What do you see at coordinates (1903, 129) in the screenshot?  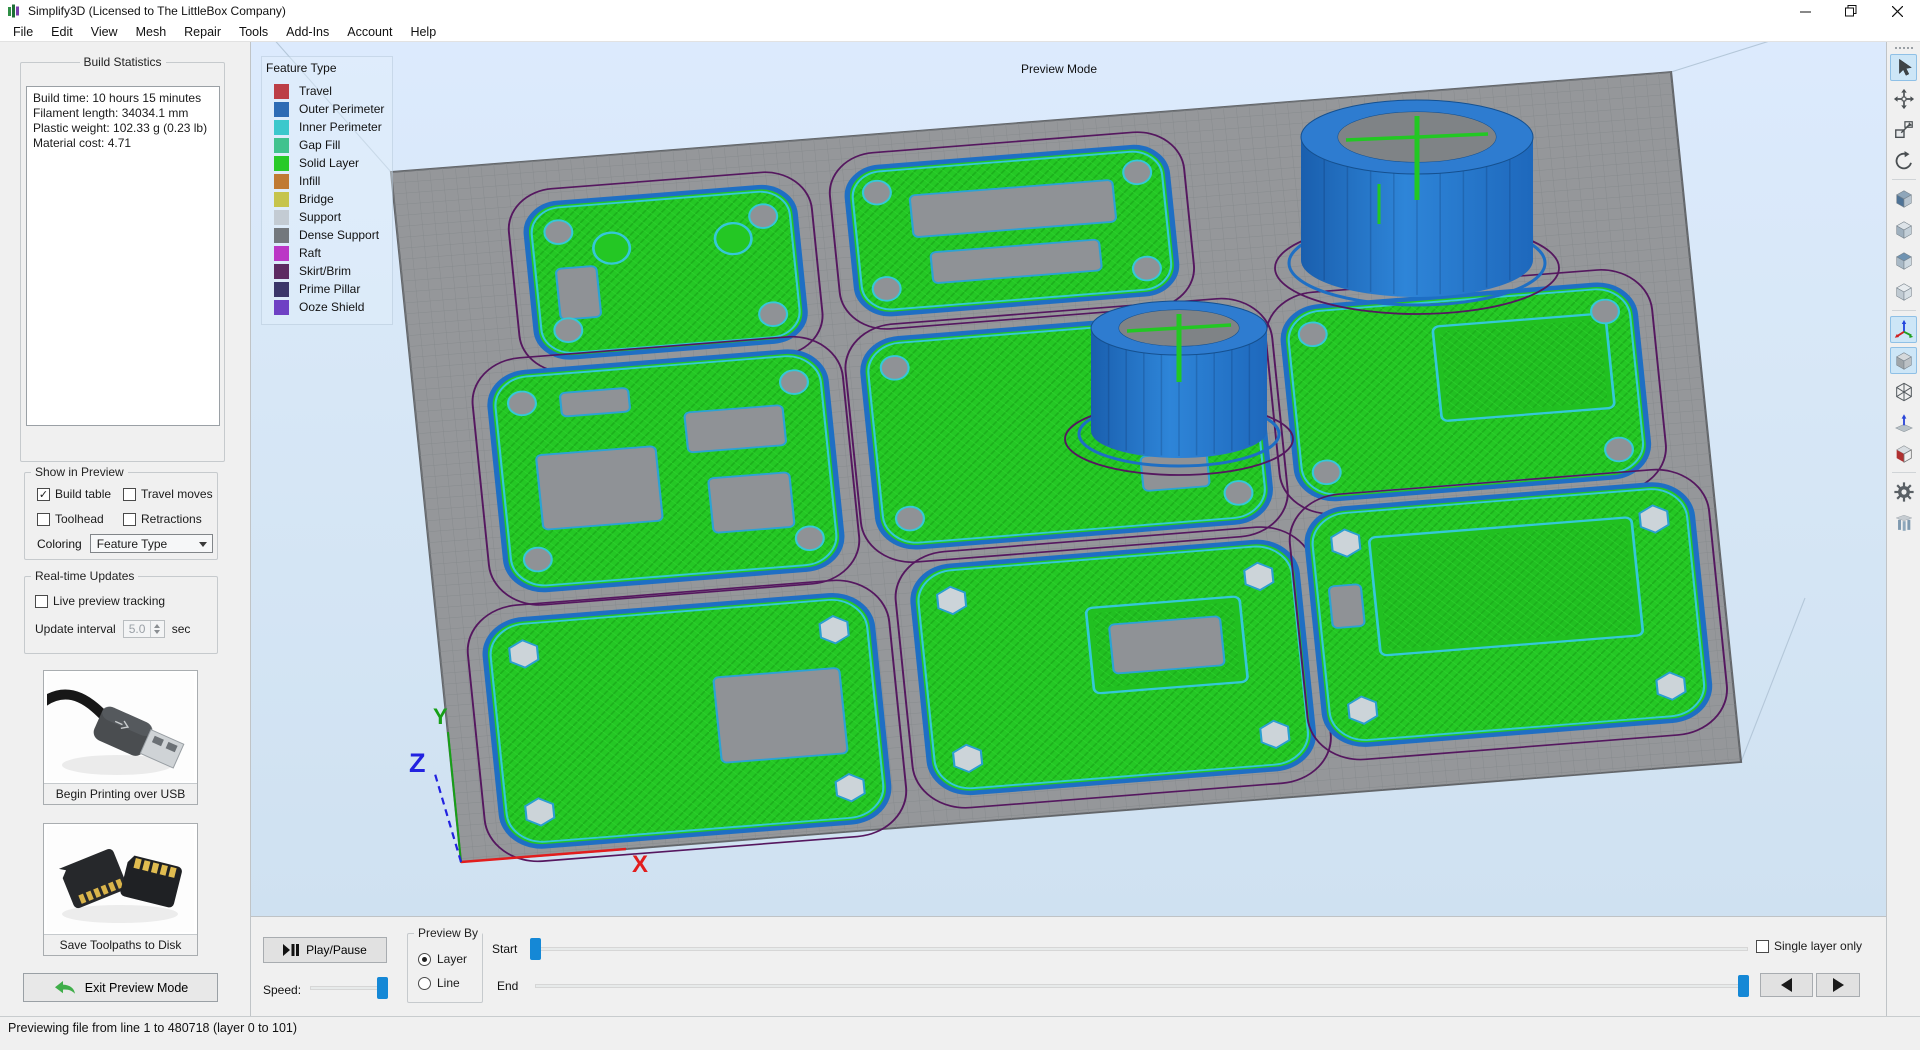 I see `scale-tool-icon` at bounding box center [1903, 129].